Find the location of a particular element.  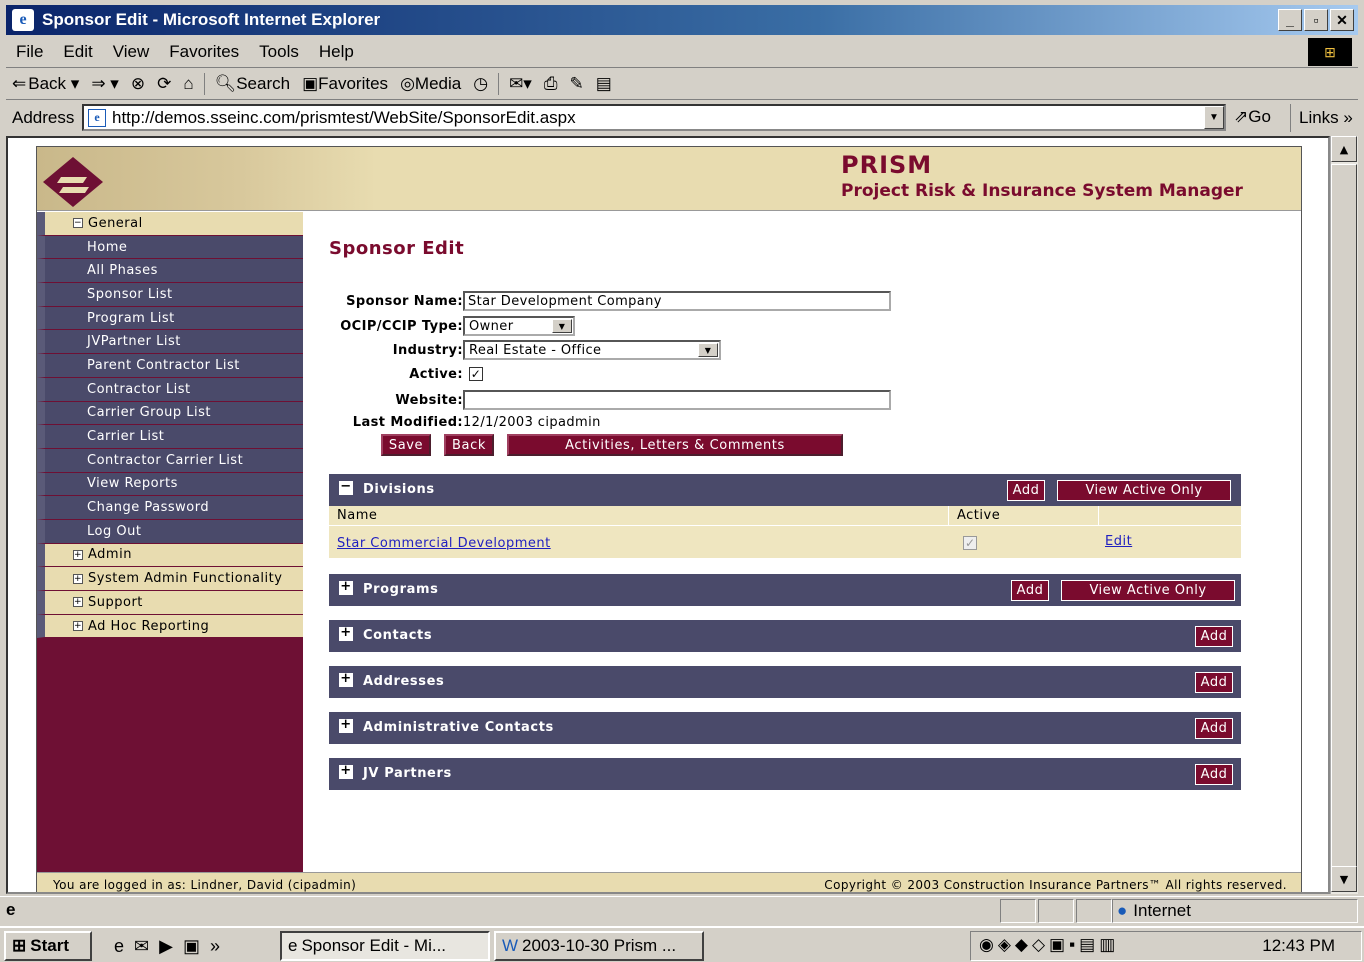

mail-icon: ✉▾ is located at coordinates (520, 84).